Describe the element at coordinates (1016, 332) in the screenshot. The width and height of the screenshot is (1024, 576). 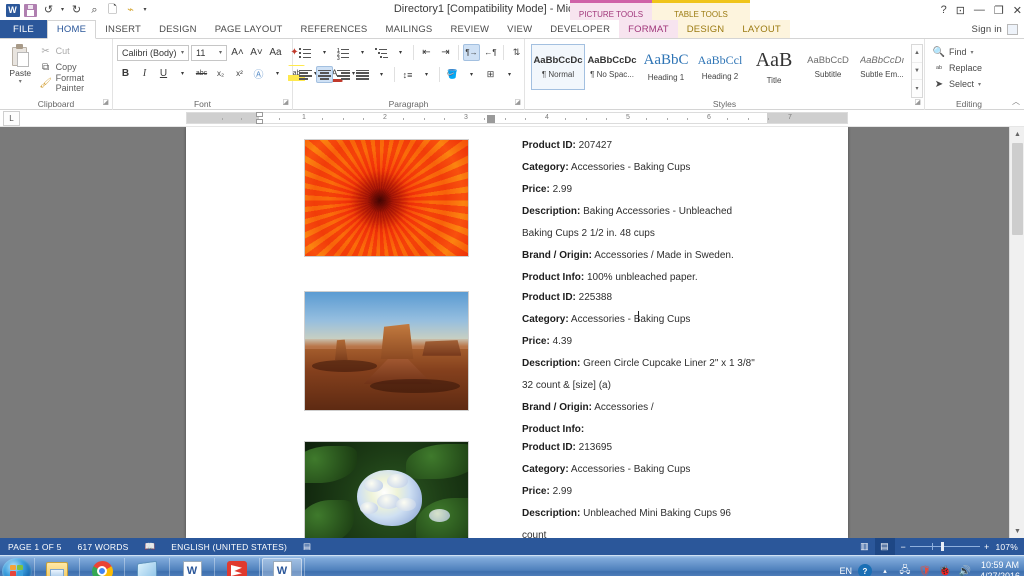
I see `vertical-scrollbar: ▲ ▼` at that location.